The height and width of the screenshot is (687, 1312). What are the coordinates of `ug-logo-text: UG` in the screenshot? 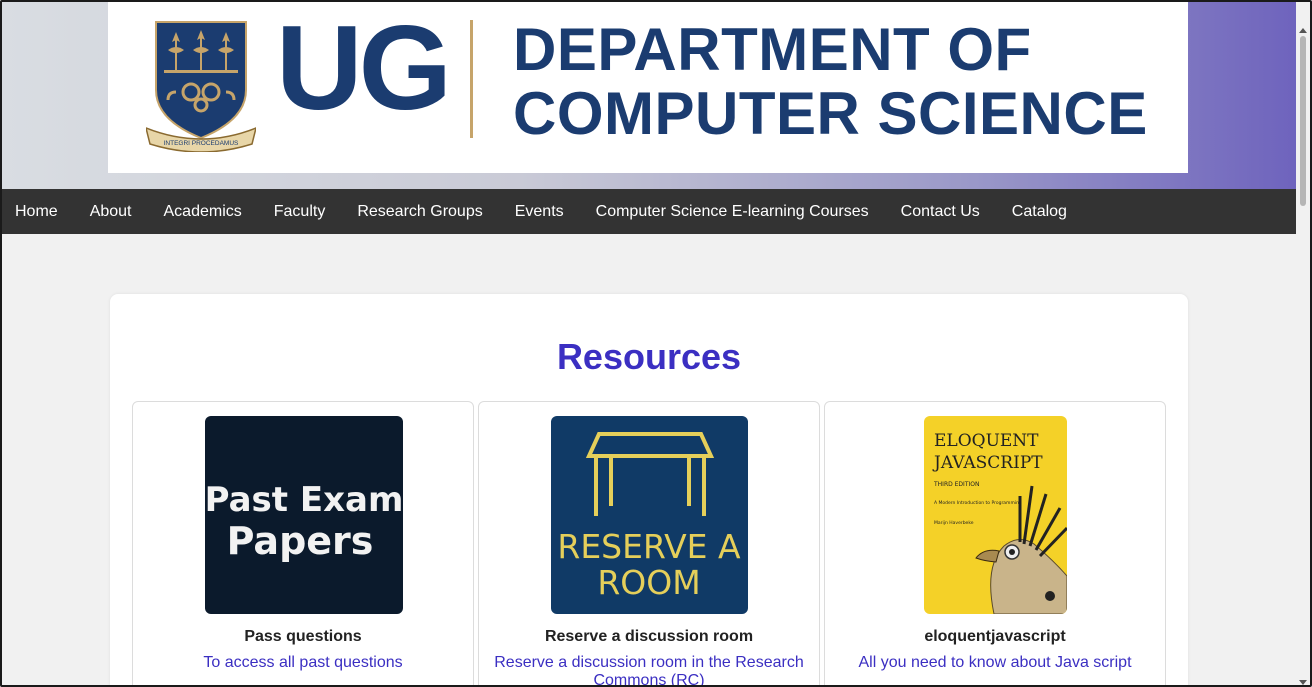 It's located at (364, 68).